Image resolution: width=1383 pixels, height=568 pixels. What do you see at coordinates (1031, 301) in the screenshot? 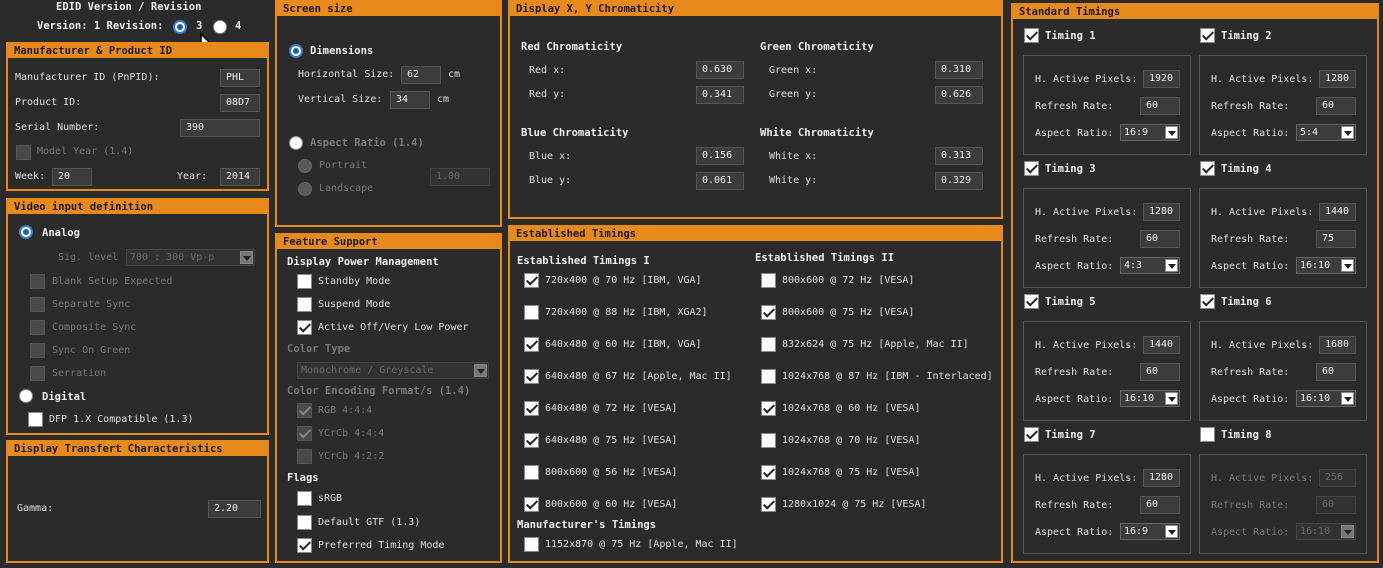
I see `timing-5-checkbox` at bounding box center [1031, 301].